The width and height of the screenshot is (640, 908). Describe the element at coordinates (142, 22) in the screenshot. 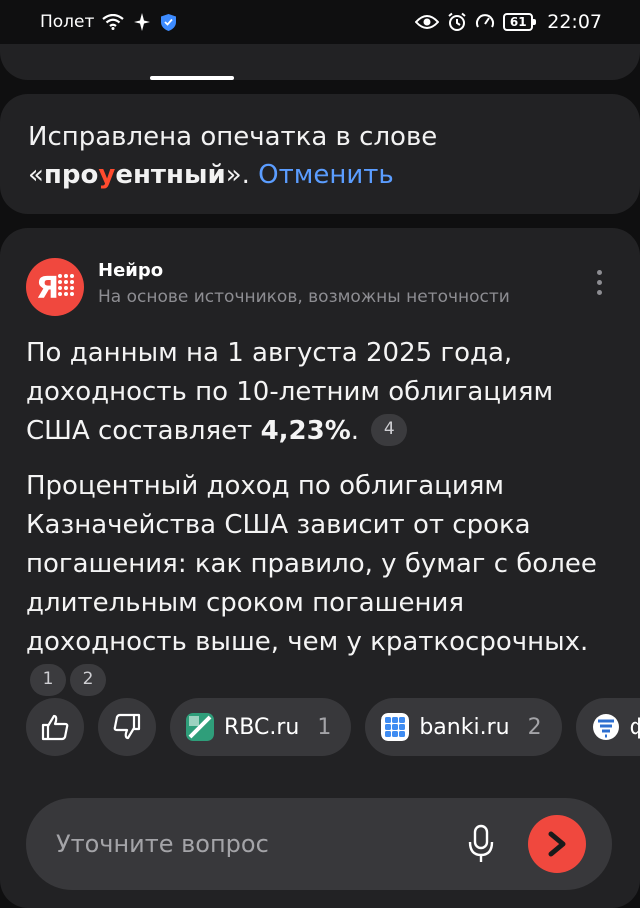

I see `airplane-icon` at that location.